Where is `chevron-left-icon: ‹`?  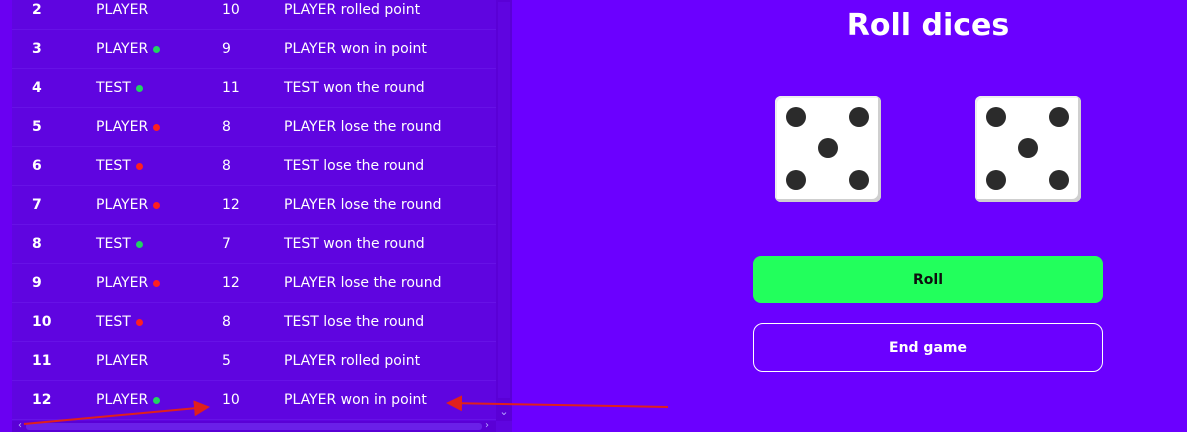 chevron-left-icon: ‹ is located at coordinates (20, 426).